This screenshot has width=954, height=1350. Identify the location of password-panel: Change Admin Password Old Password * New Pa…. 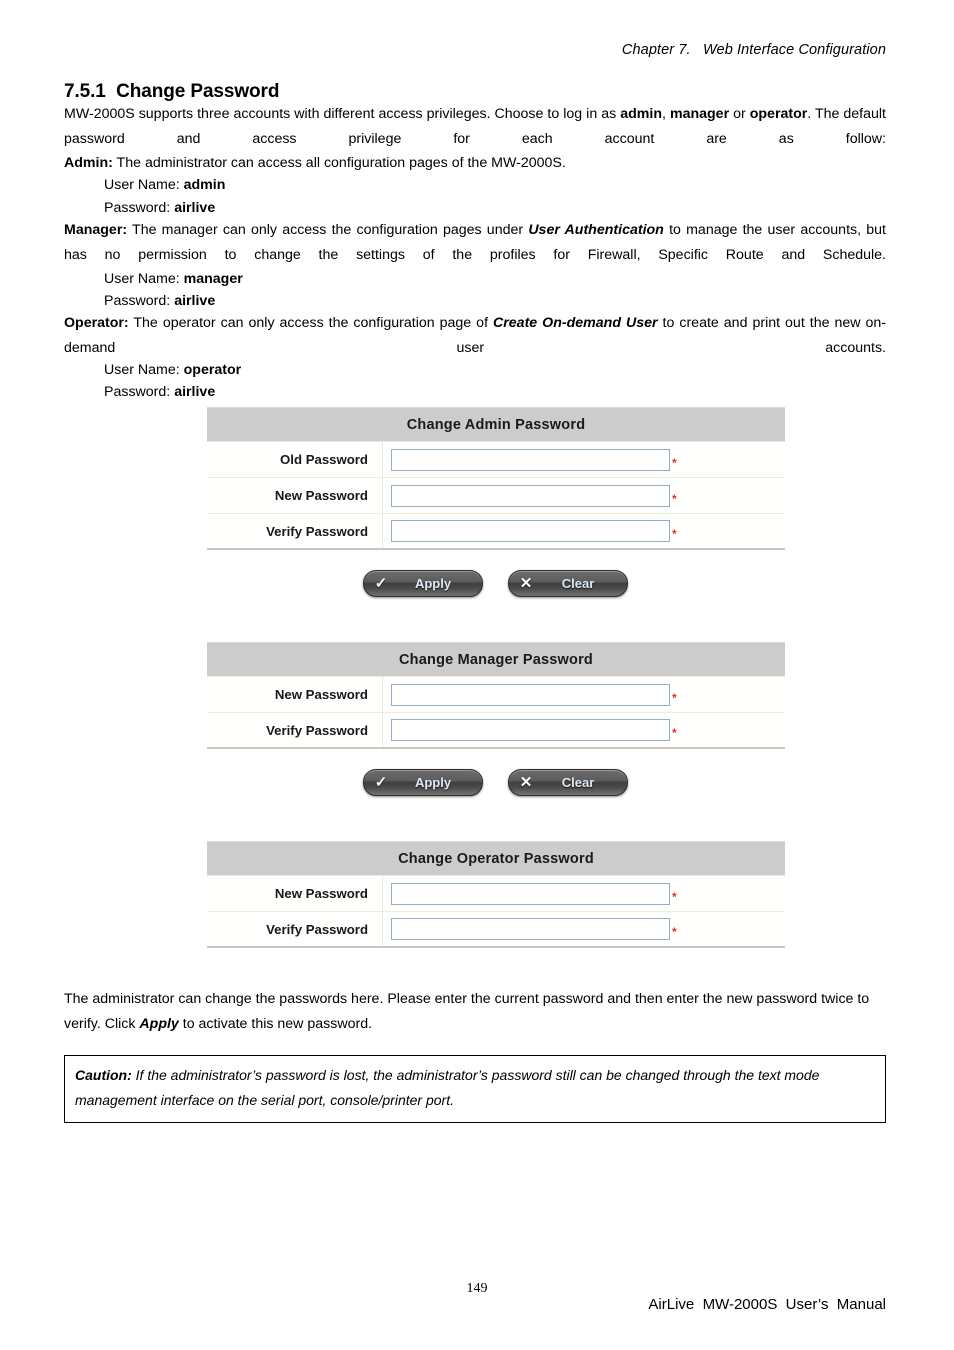
(496, 478).